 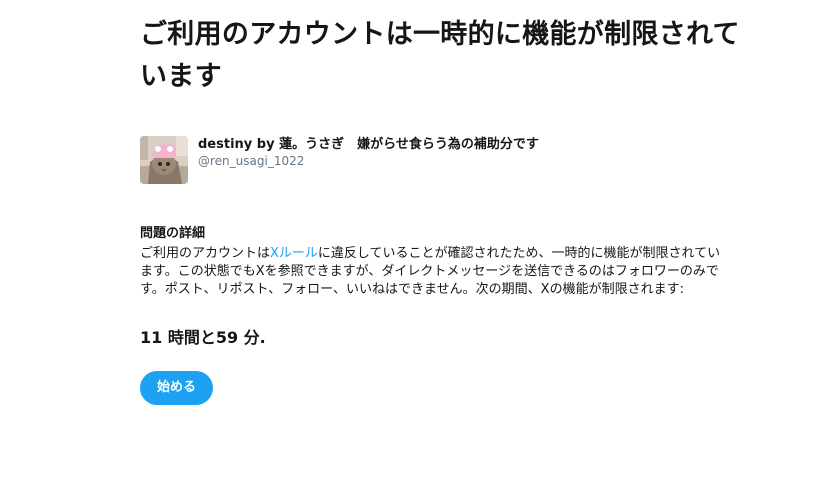 I want to click on details-heading: 問題の詳細, so click(x=173, y=233).